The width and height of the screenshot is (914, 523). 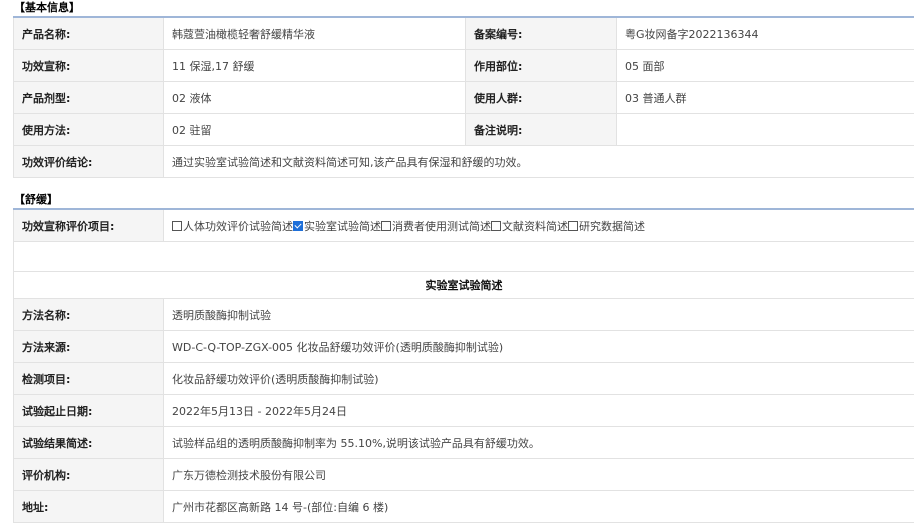 What do you see at coordinates (539, 379) in the screenshot?
I see `test-item-value: 化妆品舒缓功效评价(透明质酸酶抑制试验)` at bounding box center [539, 379].